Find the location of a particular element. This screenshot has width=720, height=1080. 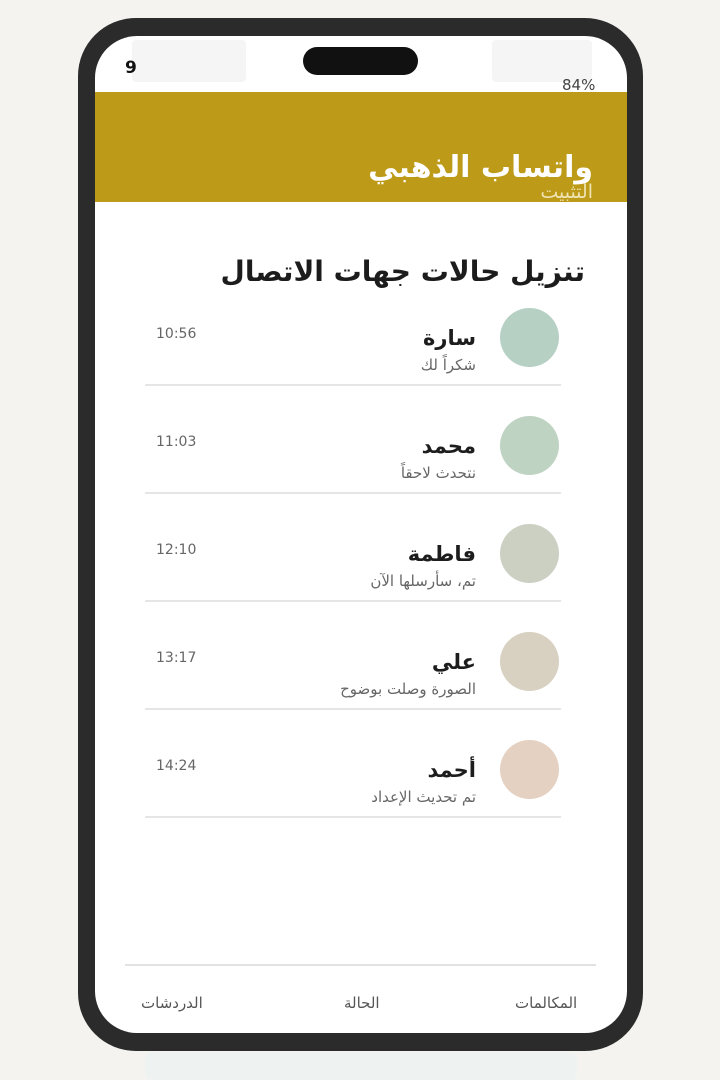

app-title: واتساب الذهبي is located at coordinates (480, 167).